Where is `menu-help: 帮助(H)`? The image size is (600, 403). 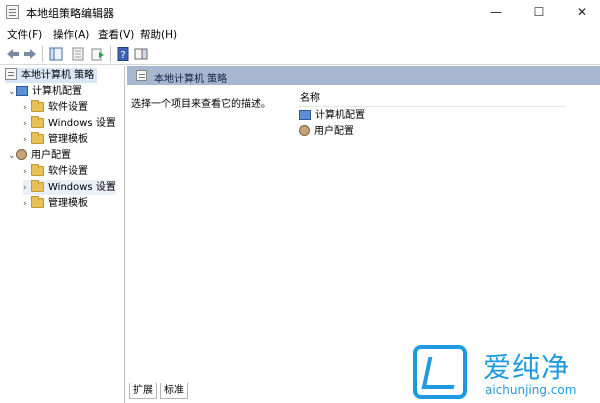
menu-help: 帮助(H) is located at coordinates (158, 34).